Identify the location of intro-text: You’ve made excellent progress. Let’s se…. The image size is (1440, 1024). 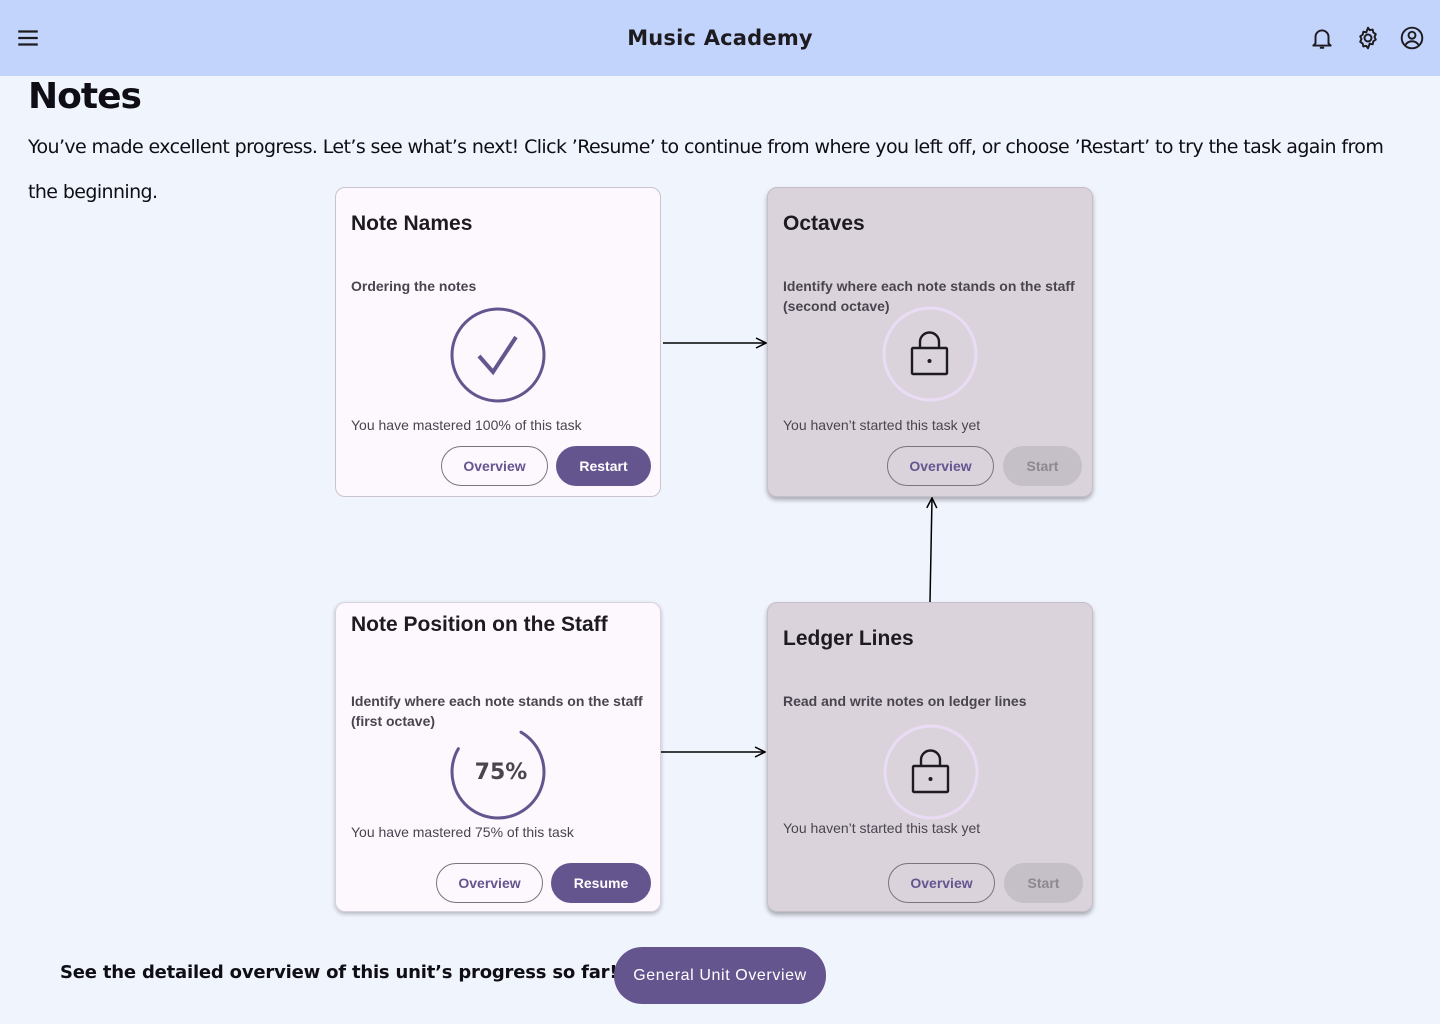
(706, 169).